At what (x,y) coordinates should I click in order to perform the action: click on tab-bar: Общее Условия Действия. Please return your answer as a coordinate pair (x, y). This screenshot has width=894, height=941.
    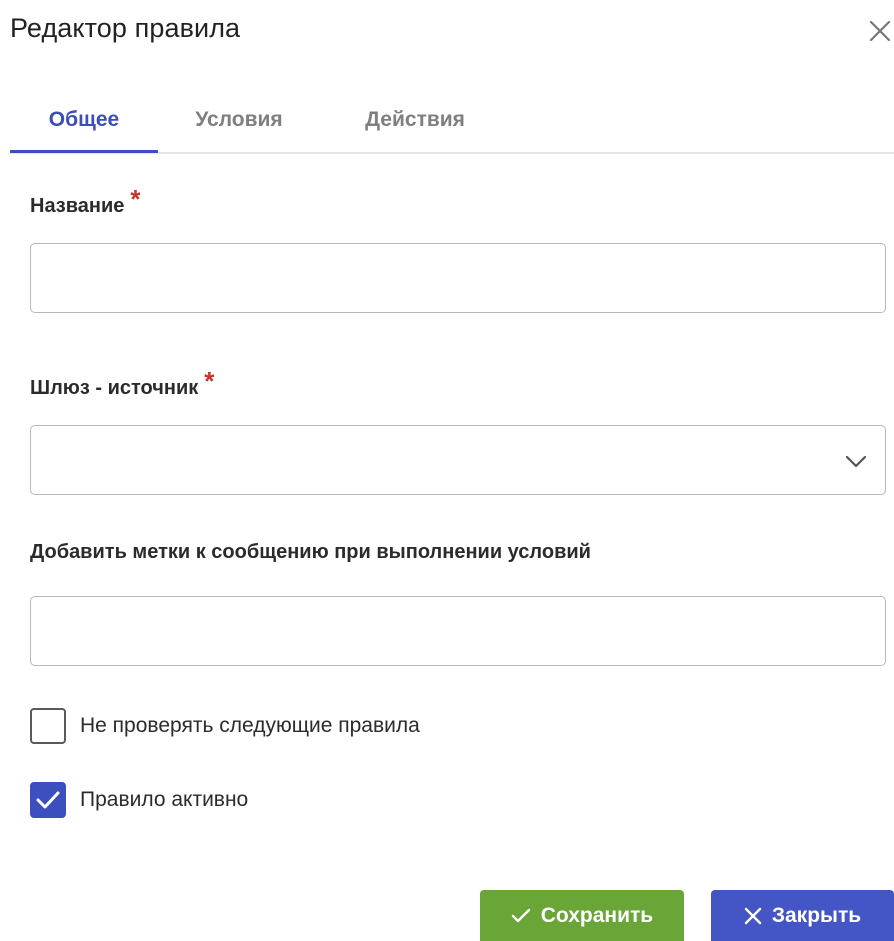
    Looking at the image, I should click on (452, 120).